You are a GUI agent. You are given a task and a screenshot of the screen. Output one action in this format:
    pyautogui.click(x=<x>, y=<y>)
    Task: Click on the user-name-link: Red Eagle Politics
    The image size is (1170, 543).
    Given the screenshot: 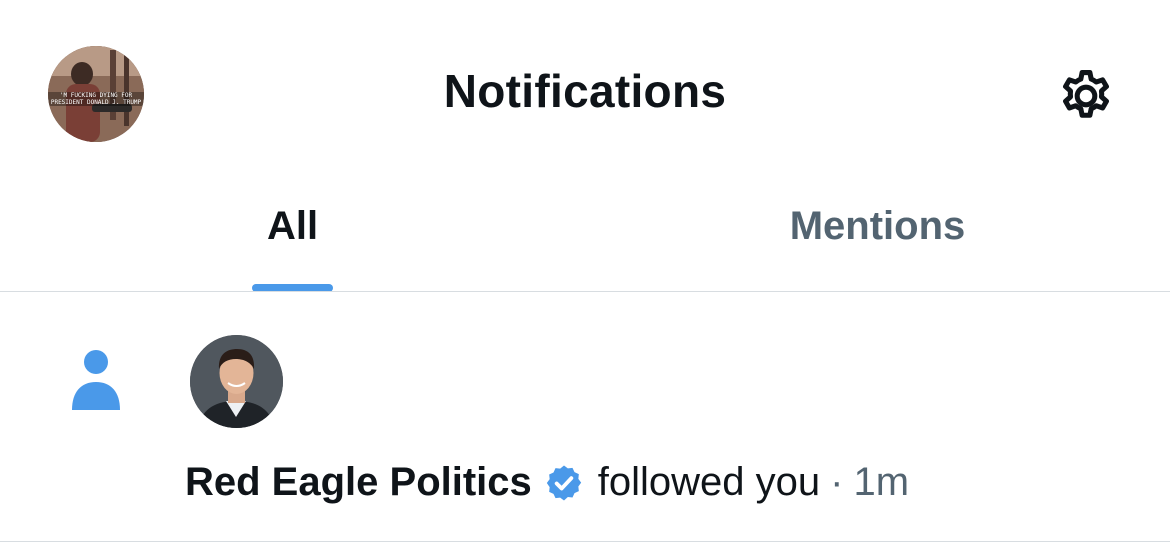 What is the action you would take?
    pyautogui.click(x=358, y=482)
    